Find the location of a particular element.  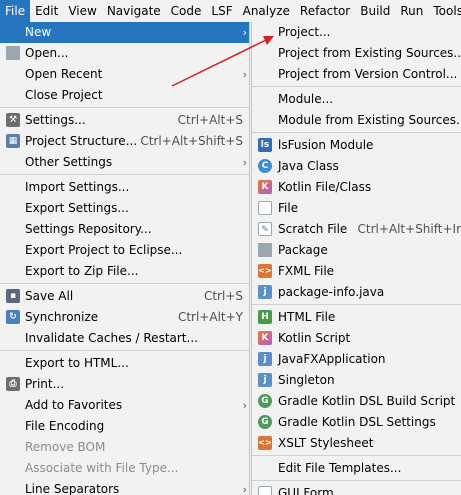

project-structure-icon: ▦ is located at coordinates (13, 141).